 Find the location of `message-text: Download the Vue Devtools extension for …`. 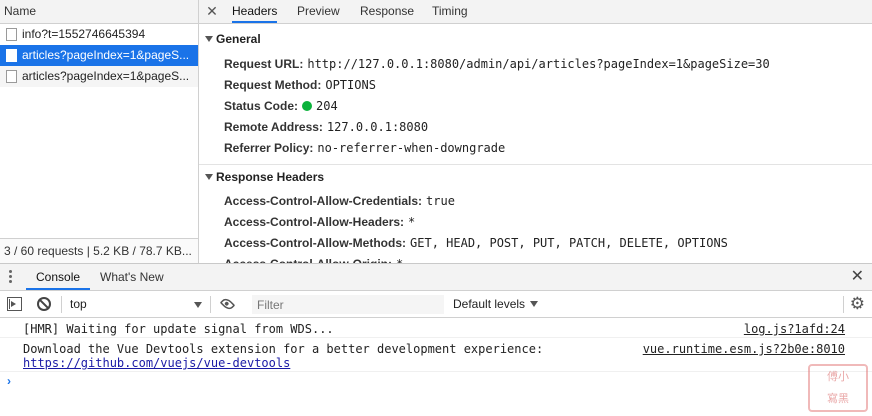

message-text: Download the Vue Devtools extension for … is located at coordinates (283, 349).